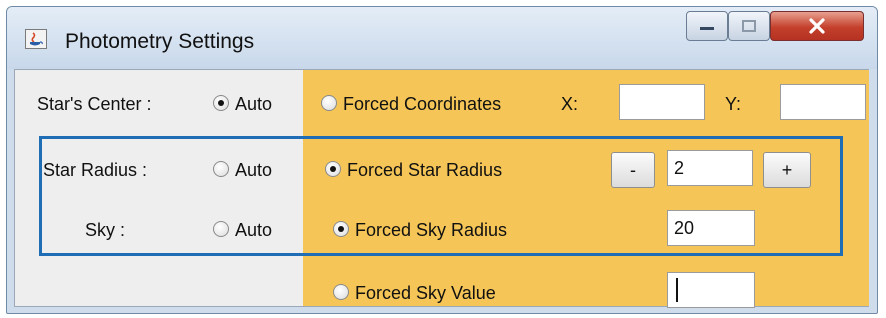 This screenshot has height=318, width=886. Describe the element at coordinates (787, 170) in the screenshot. I see `increment-star-radius-button: +` at that location.